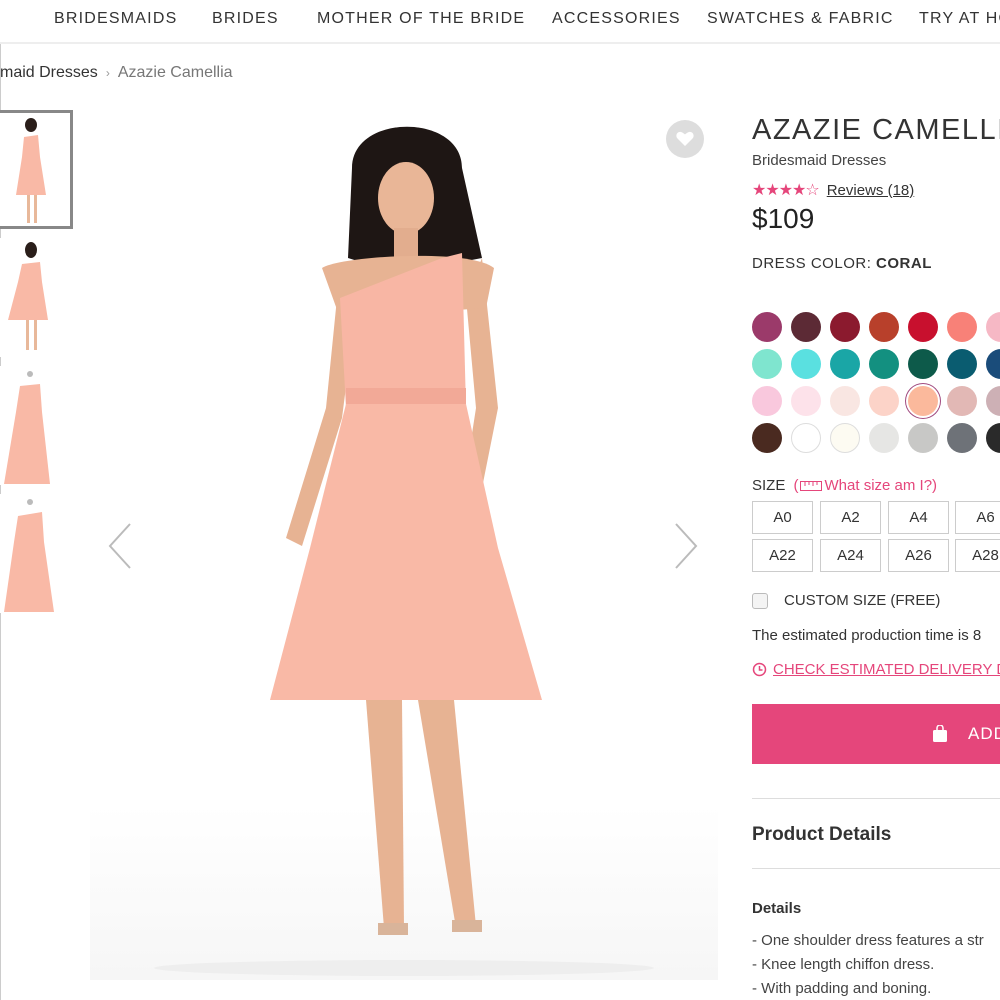  I want to click on nav-mother-of-the-bride: MOTHER OF THE BRIDE, so click(421, 19).